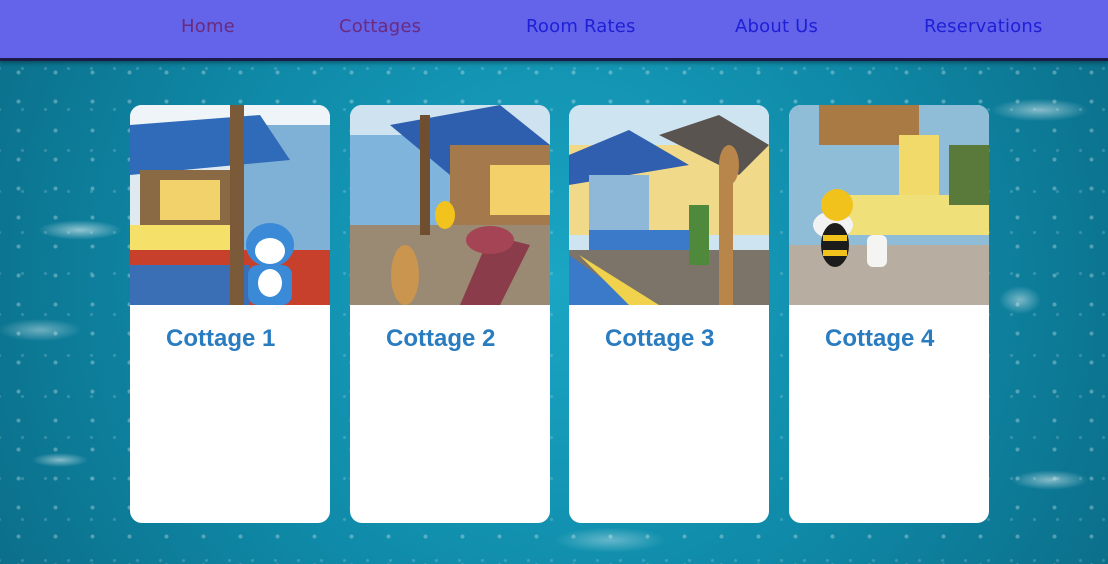 This screenshot has height=564, width=1108. I want to click on cottage-4-photo, so click(889, 205).